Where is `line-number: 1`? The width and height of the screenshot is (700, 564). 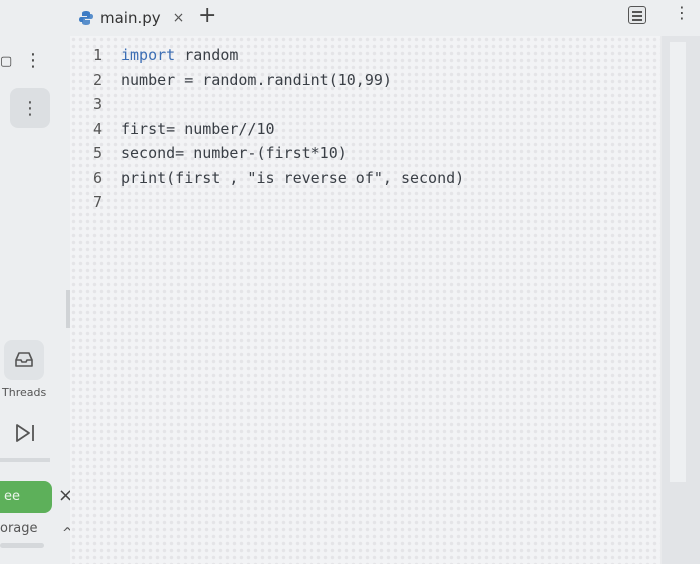
line-number: 1 is located at coordinates (97, 55).